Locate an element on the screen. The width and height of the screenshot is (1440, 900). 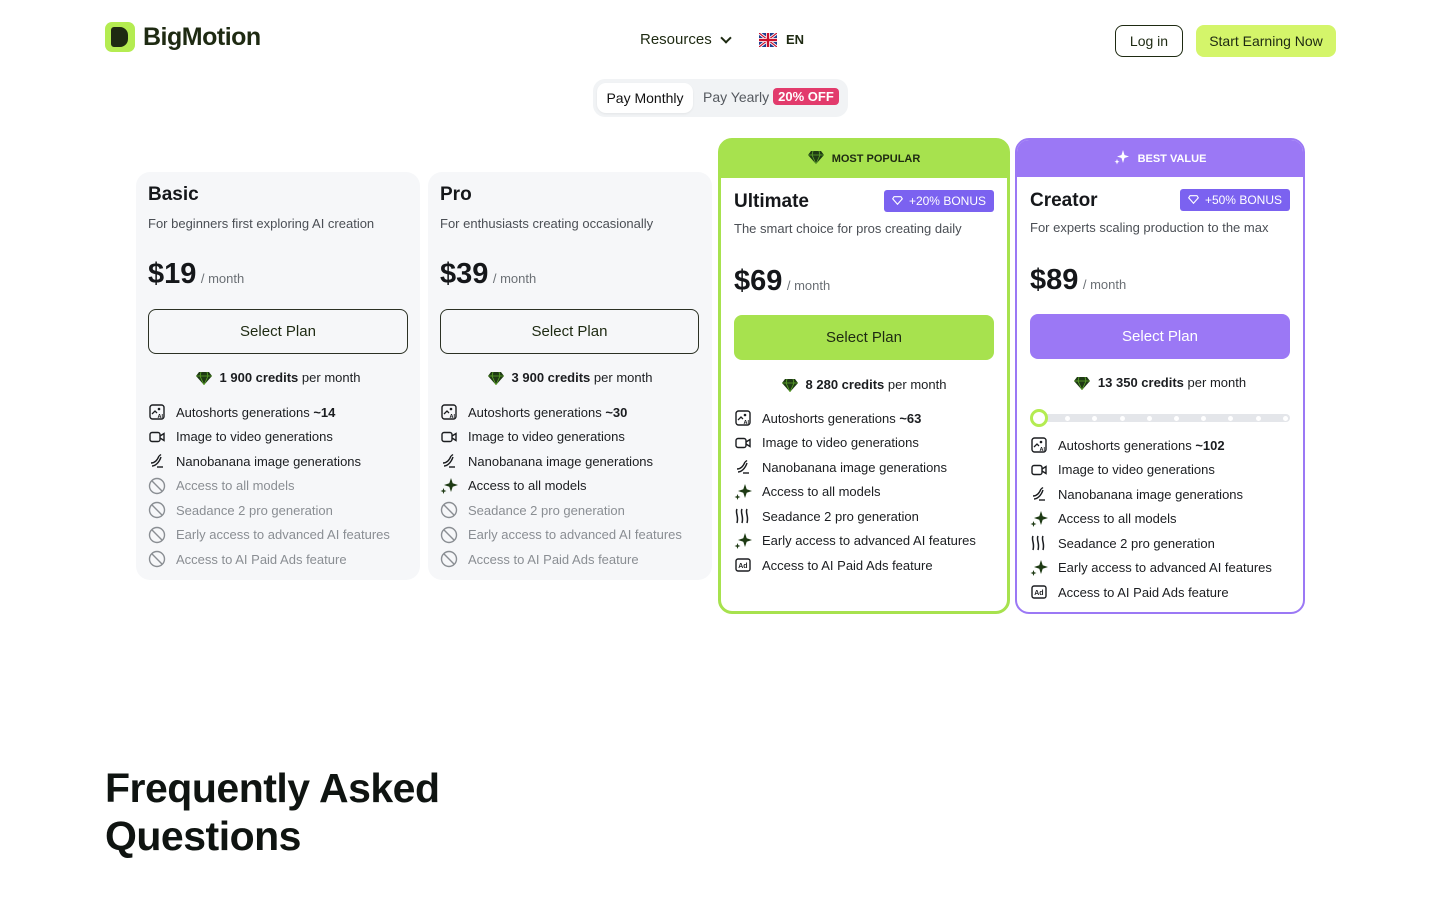
slider-step-dot is located at coordinates (1285, 418).